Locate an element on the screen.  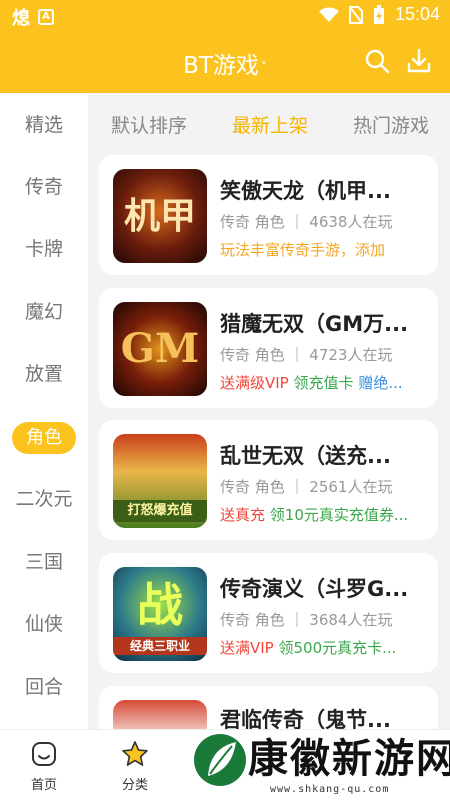
download-icon is located at coordinates (419, 61).